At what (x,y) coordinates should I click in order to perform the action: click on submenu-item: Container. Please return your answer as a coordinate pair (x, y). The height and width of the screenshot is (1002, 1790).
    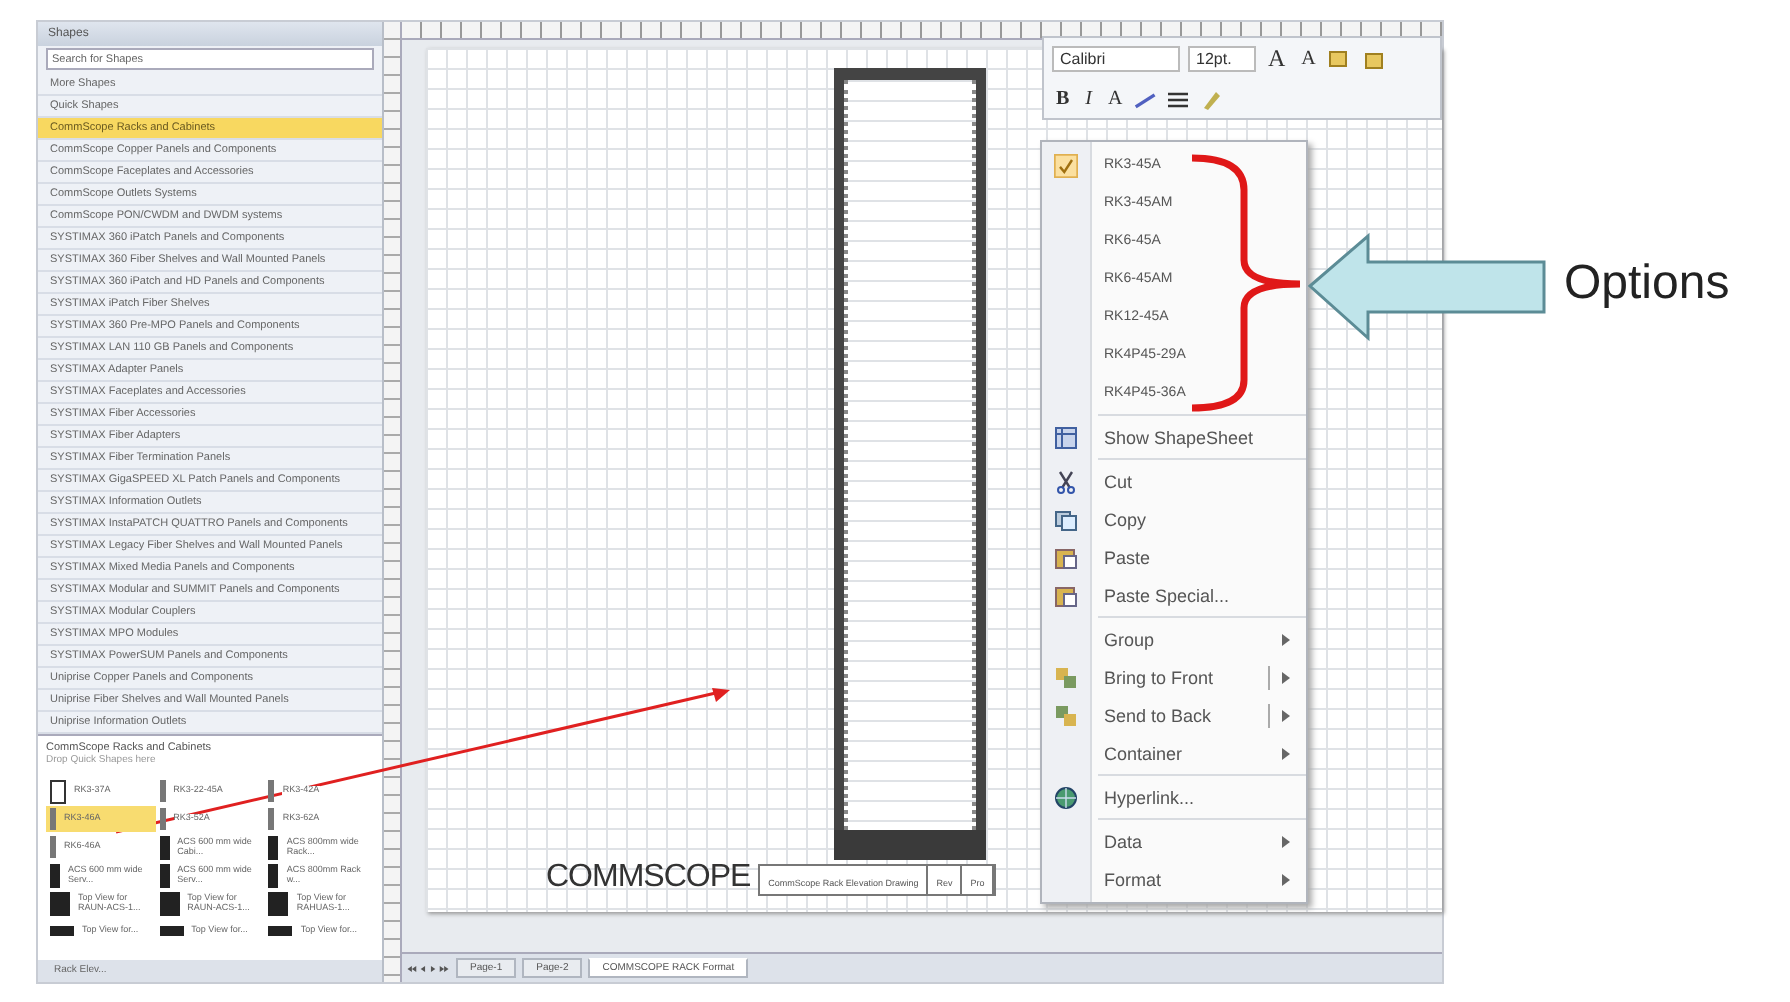
    Looking at the image, I should click on (1174, 753).